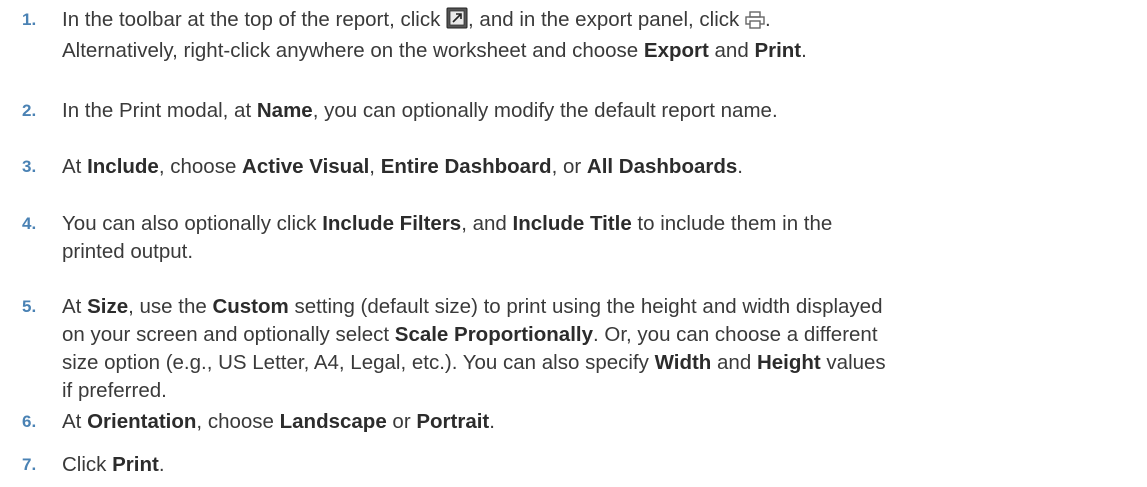 The width and height of the screenshot is (1147, 487). Describe the element at coordinates (114, 390) in the screenshot. I see `text-run: if preferred.` at that location.